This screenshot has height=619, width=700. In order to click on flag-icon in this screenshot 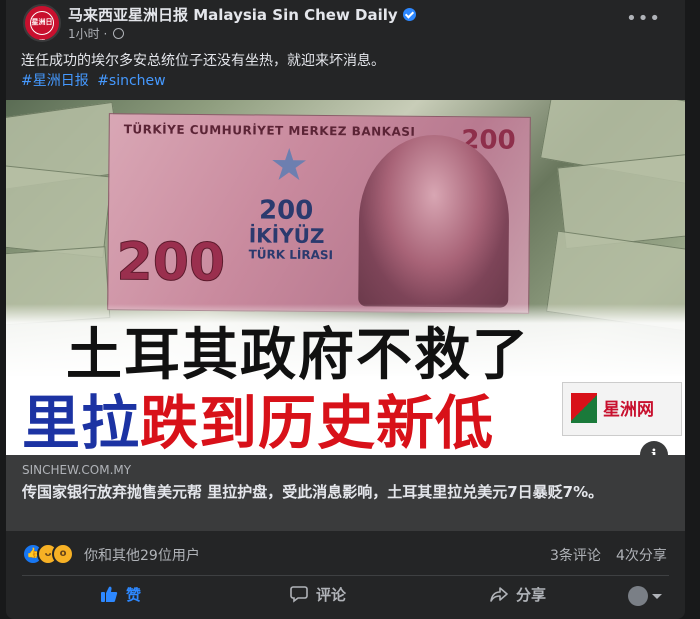, I will do `click(584, 408)`.